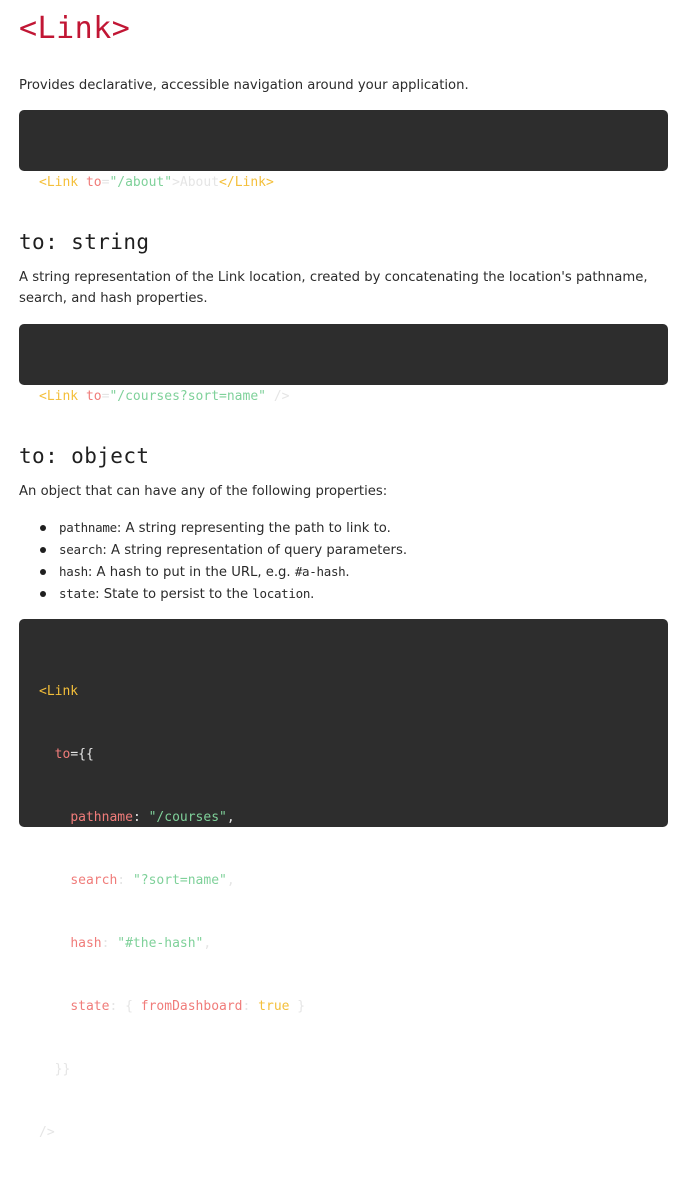  Describe the element at coordinates (187, 396) in the screenshot. I see `code-string-value: "/courses?sort=name"` at that location.